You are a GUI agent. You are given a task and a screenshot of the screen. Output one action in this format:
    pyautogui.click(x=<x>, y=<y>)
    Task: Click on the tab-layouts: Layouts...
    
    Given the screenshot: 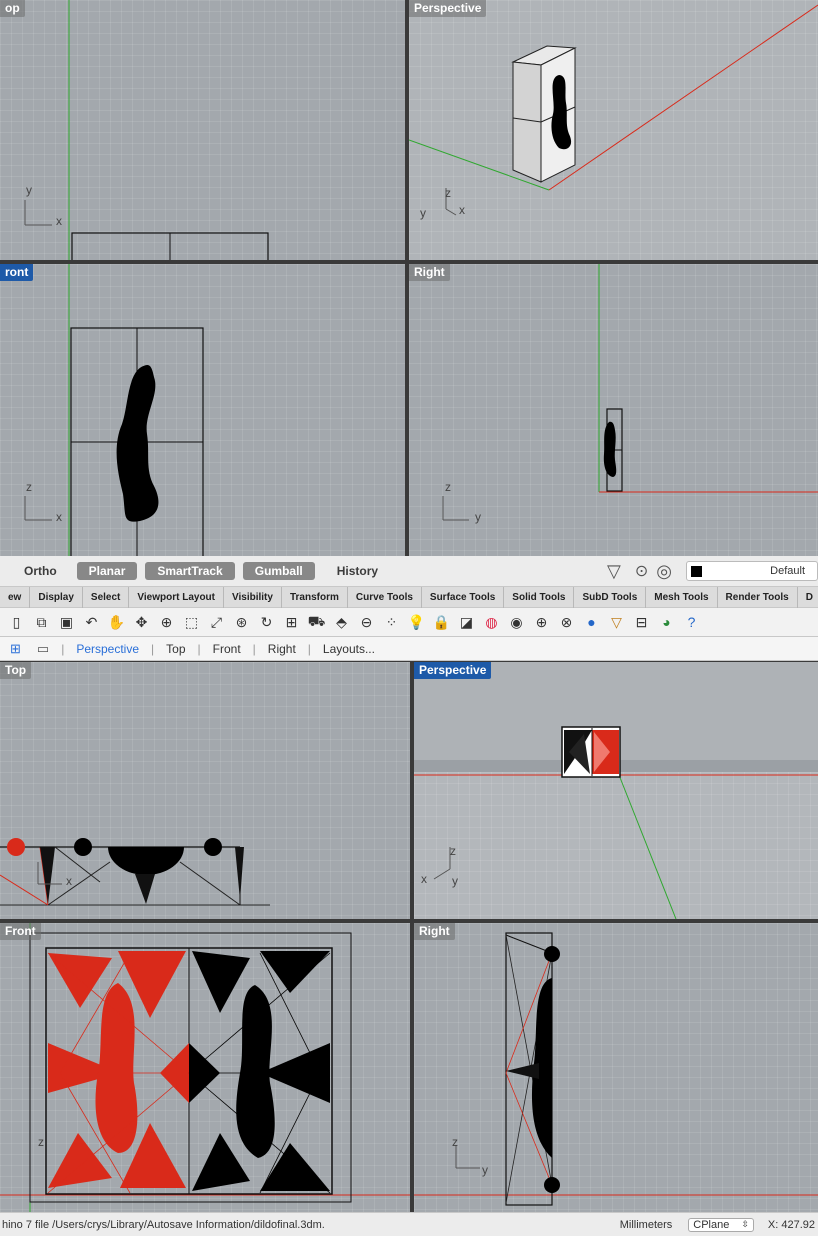 What is the action you would take?
    pyautogui.click(x=349, y=649)
    